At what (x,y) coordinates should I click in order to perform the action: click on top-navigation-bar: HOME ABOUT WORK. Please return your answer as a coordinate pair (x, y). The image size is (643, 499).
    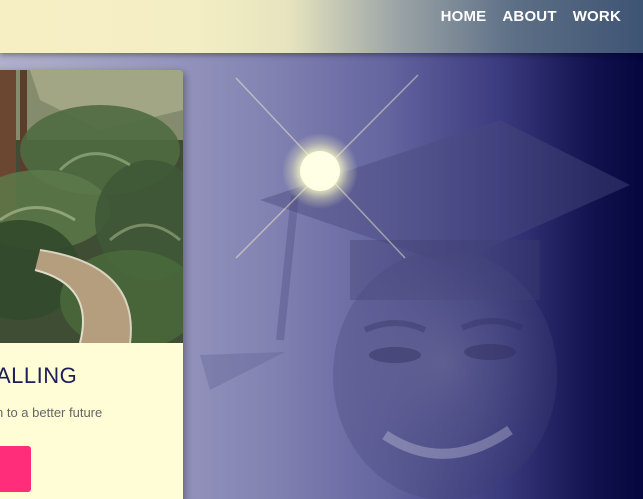
    Looking at the image, I should click on (321, 26).